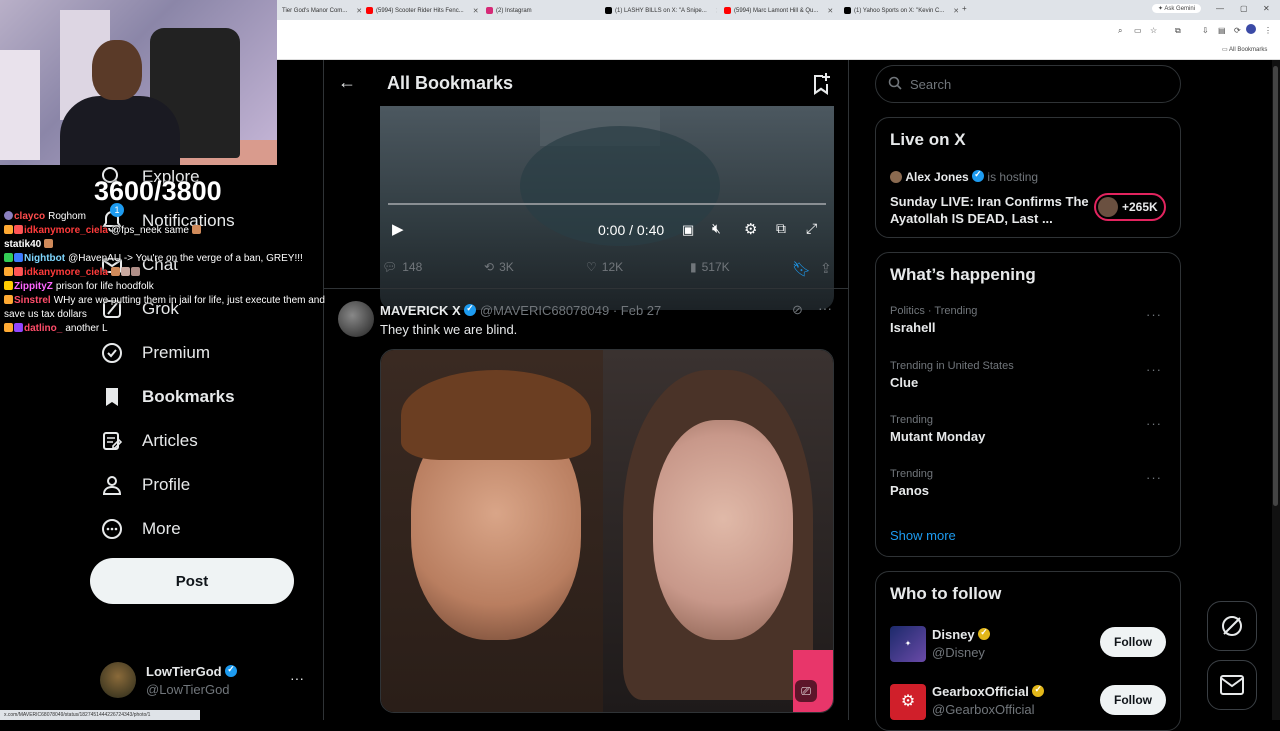  I want to click on grok-icon, so click(1232, 626).